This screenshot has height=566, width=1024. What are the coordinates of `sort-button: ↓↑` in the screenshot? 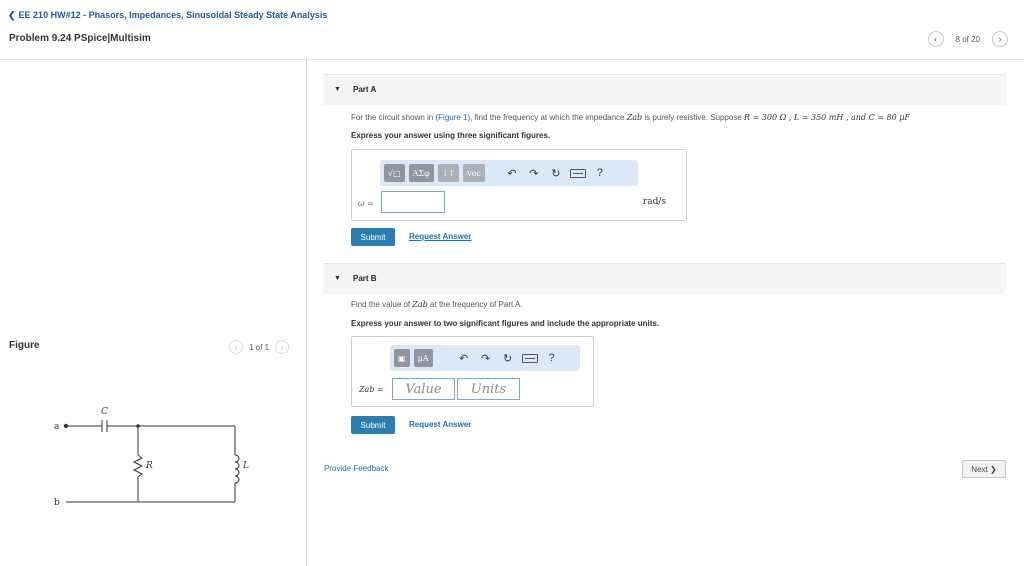 It's located at (448, 173).